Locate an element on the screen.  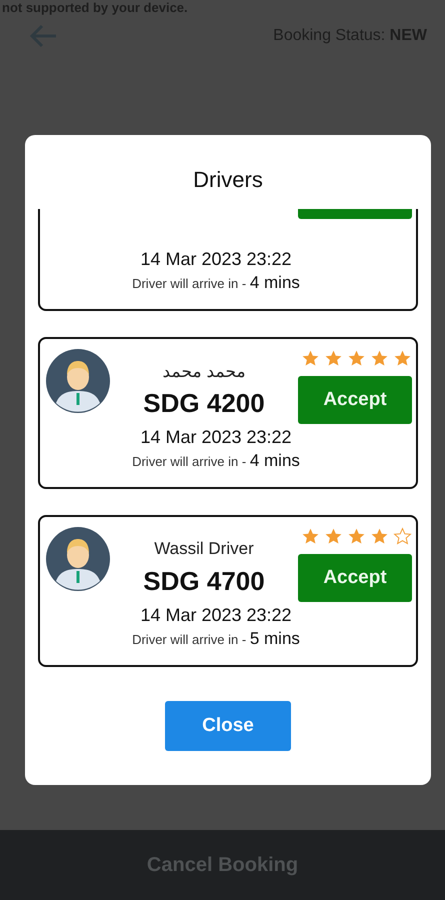
driver-name: Wassil Driver is located at coordinates (204, 549).